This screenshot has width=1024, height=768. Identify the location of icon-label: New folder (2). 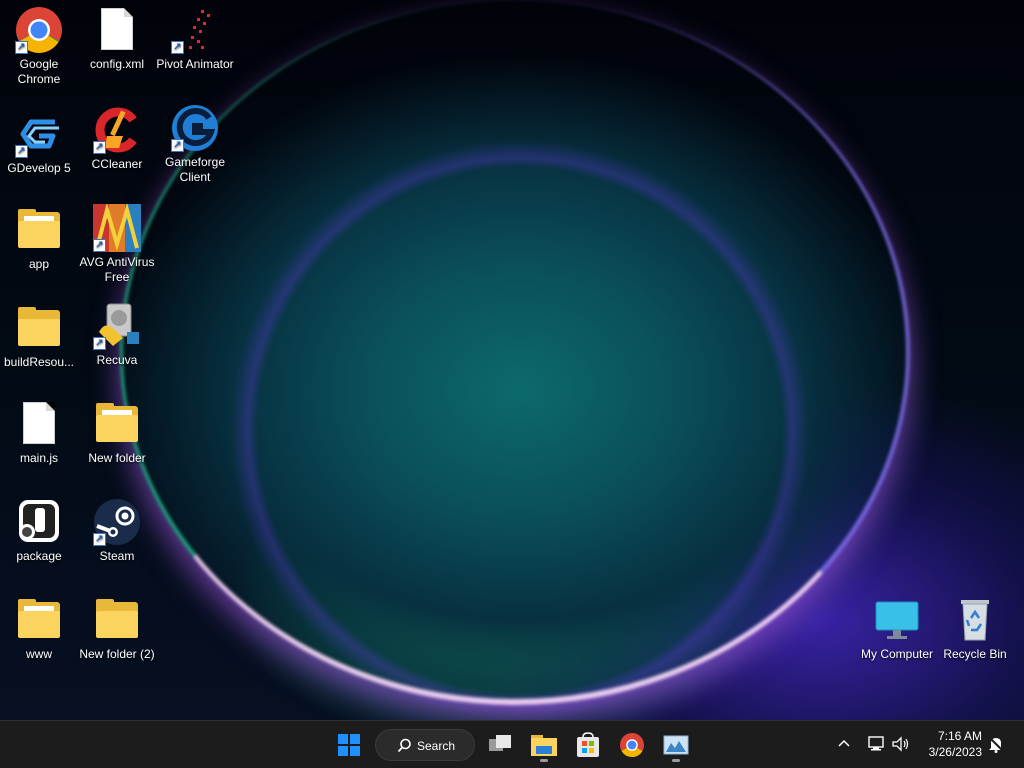
(117, 654).